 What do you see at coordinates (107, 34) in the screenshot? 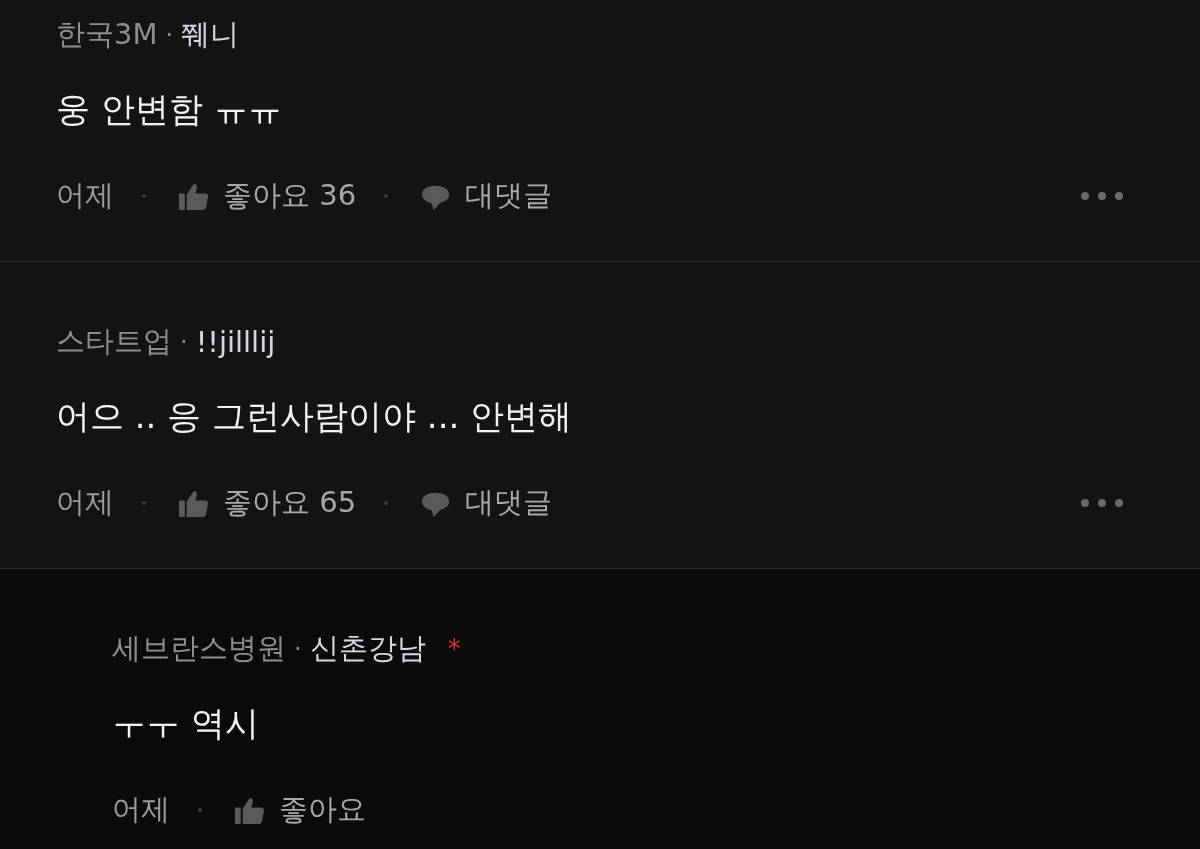
I see `company-name: 한국3M` at bounding box center [107, 34].